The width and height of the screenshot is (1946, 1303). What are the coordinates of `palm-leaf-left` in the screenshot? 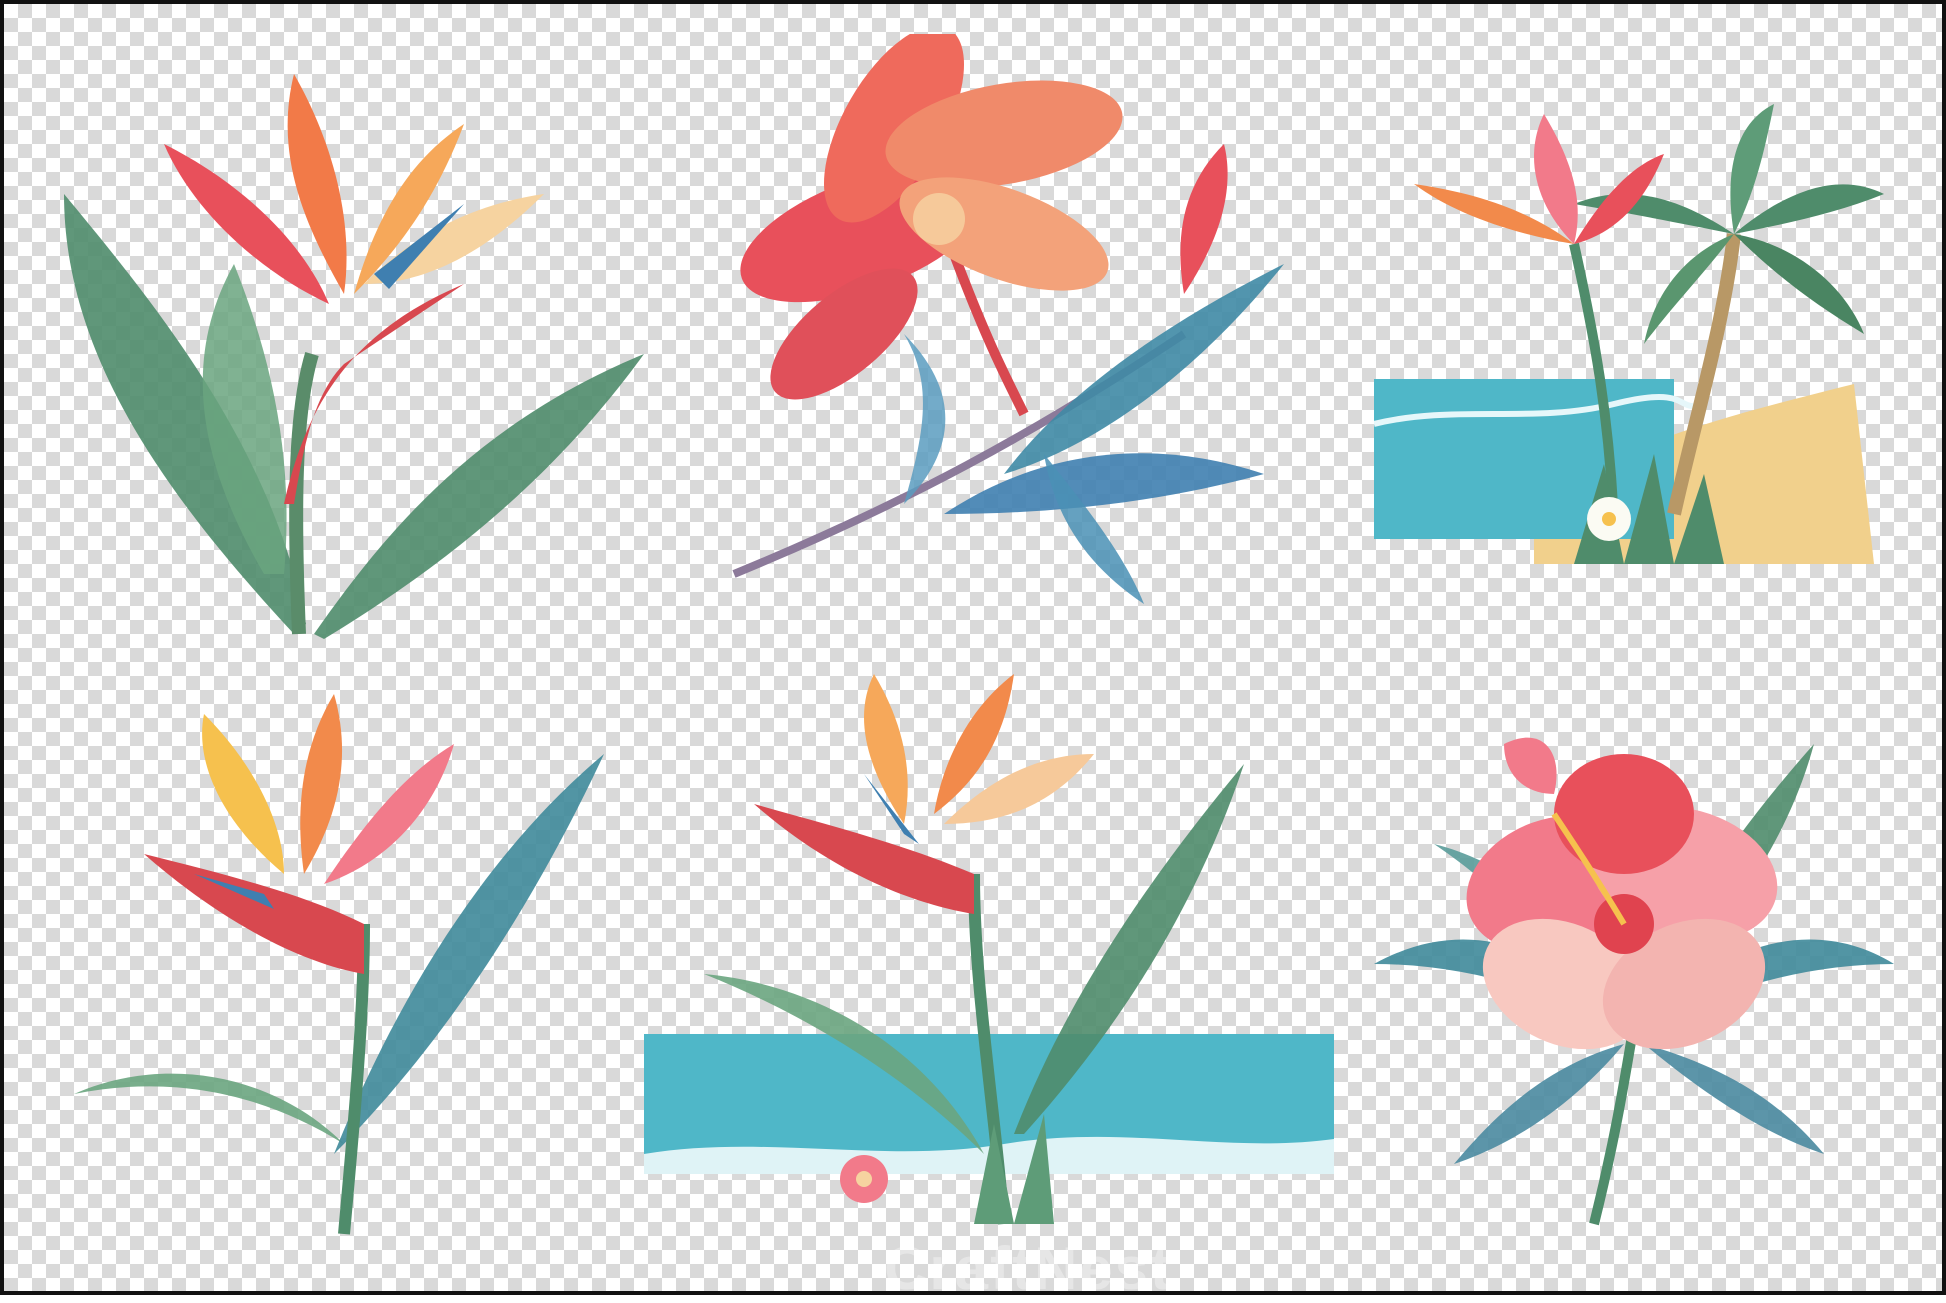 It's located at (209, 1108).